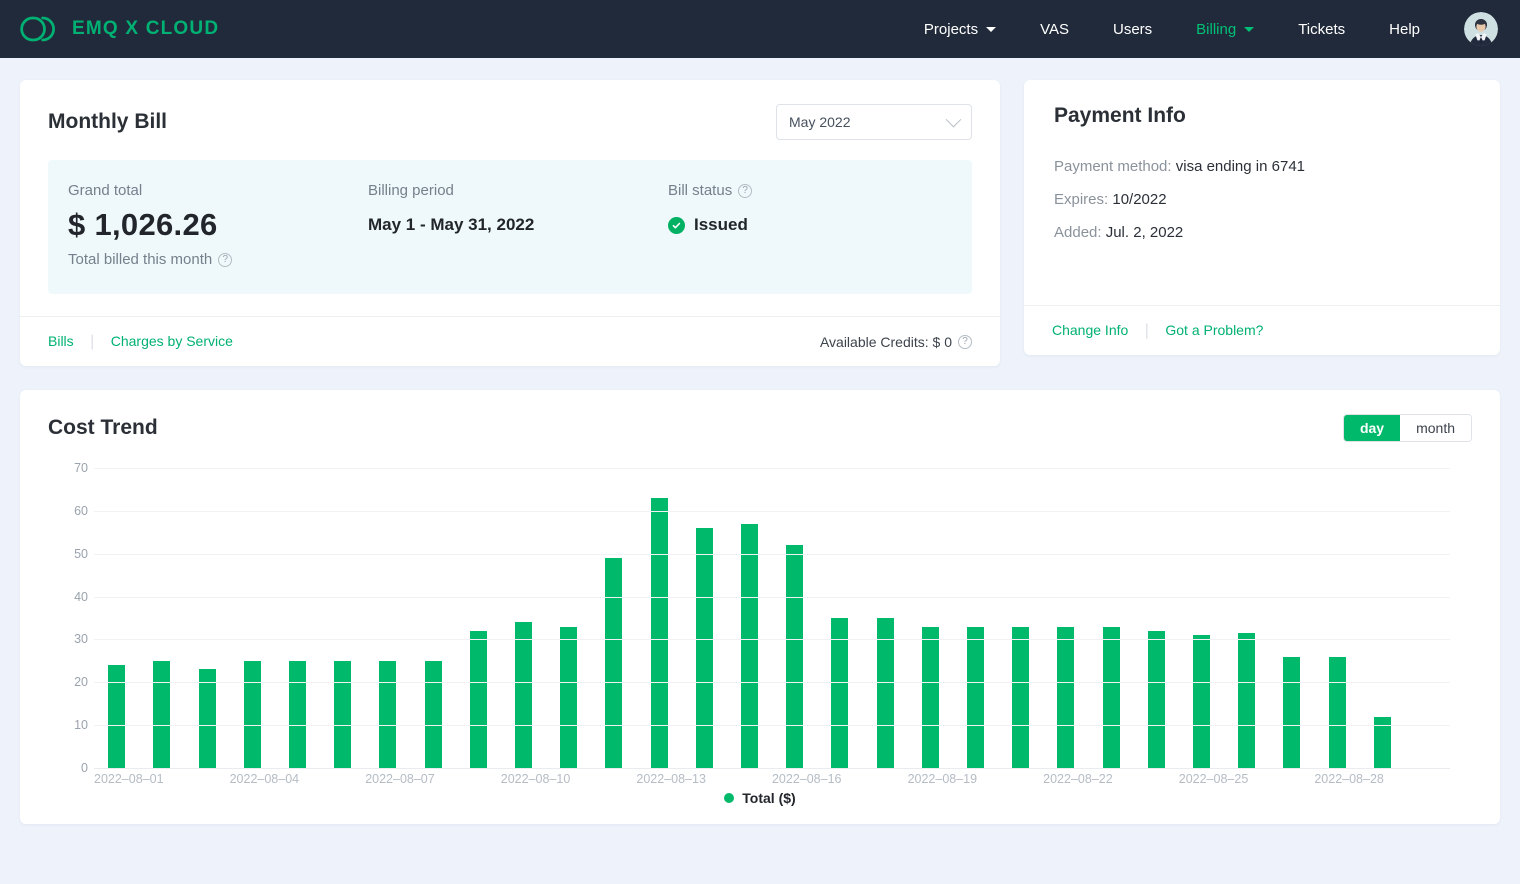  Describe the element at coordinates (1139, 199) in the screenshot. I see `expires-value: 10/2022` at that location.